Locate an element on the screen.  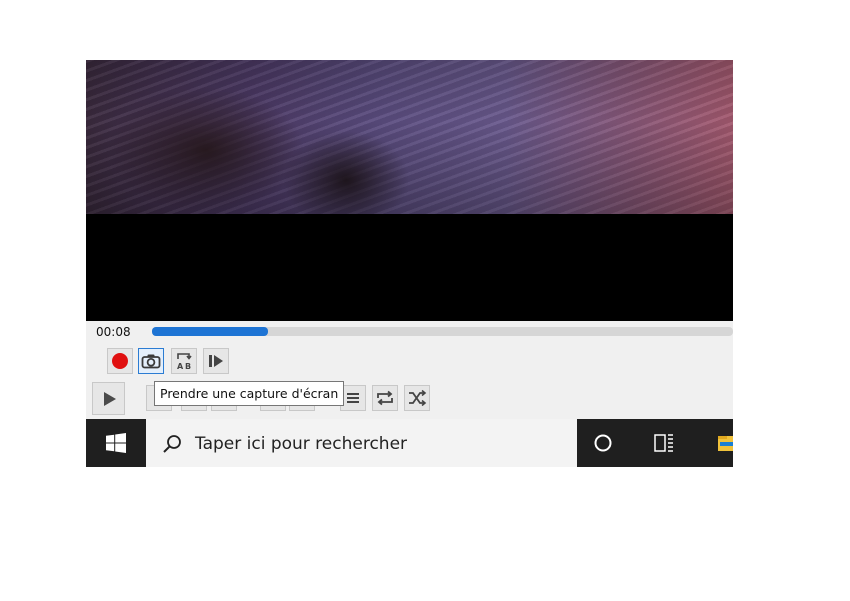
shuffle-icon is located at coordinates (418, 398).